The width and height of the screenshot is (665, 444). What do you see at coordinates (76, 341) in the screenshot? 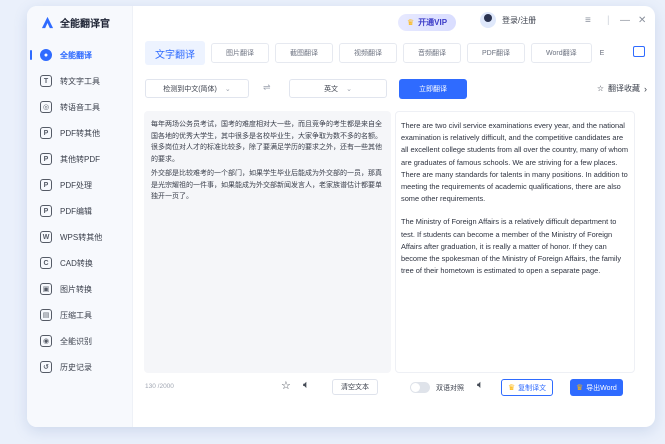
I see `sidebar-item-label: 全能识别` at bounding box center [76, 341].